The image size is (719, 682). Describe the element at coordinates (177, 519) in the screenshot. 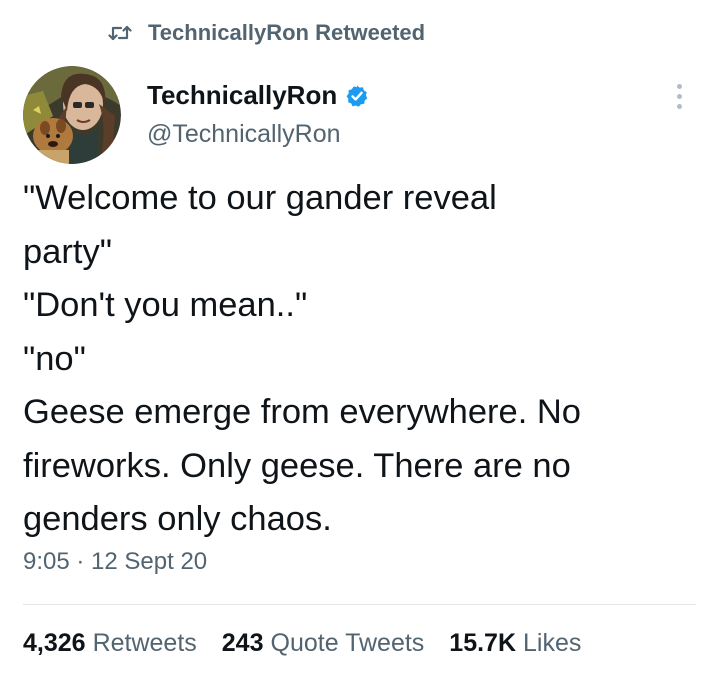

I see `tweet-text-line: genders only chaos.` at that location.